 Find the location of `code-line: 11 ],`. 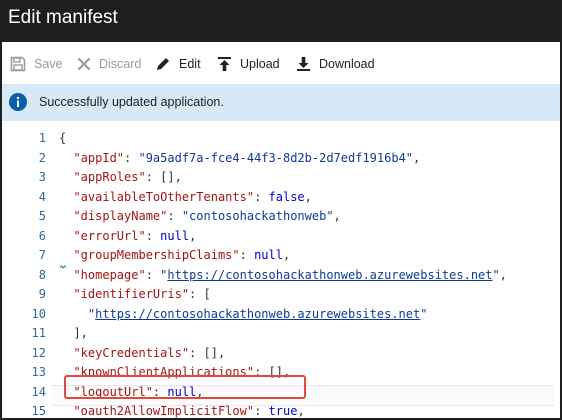

code-line: 11 ], is located at coordinates (281, 333).